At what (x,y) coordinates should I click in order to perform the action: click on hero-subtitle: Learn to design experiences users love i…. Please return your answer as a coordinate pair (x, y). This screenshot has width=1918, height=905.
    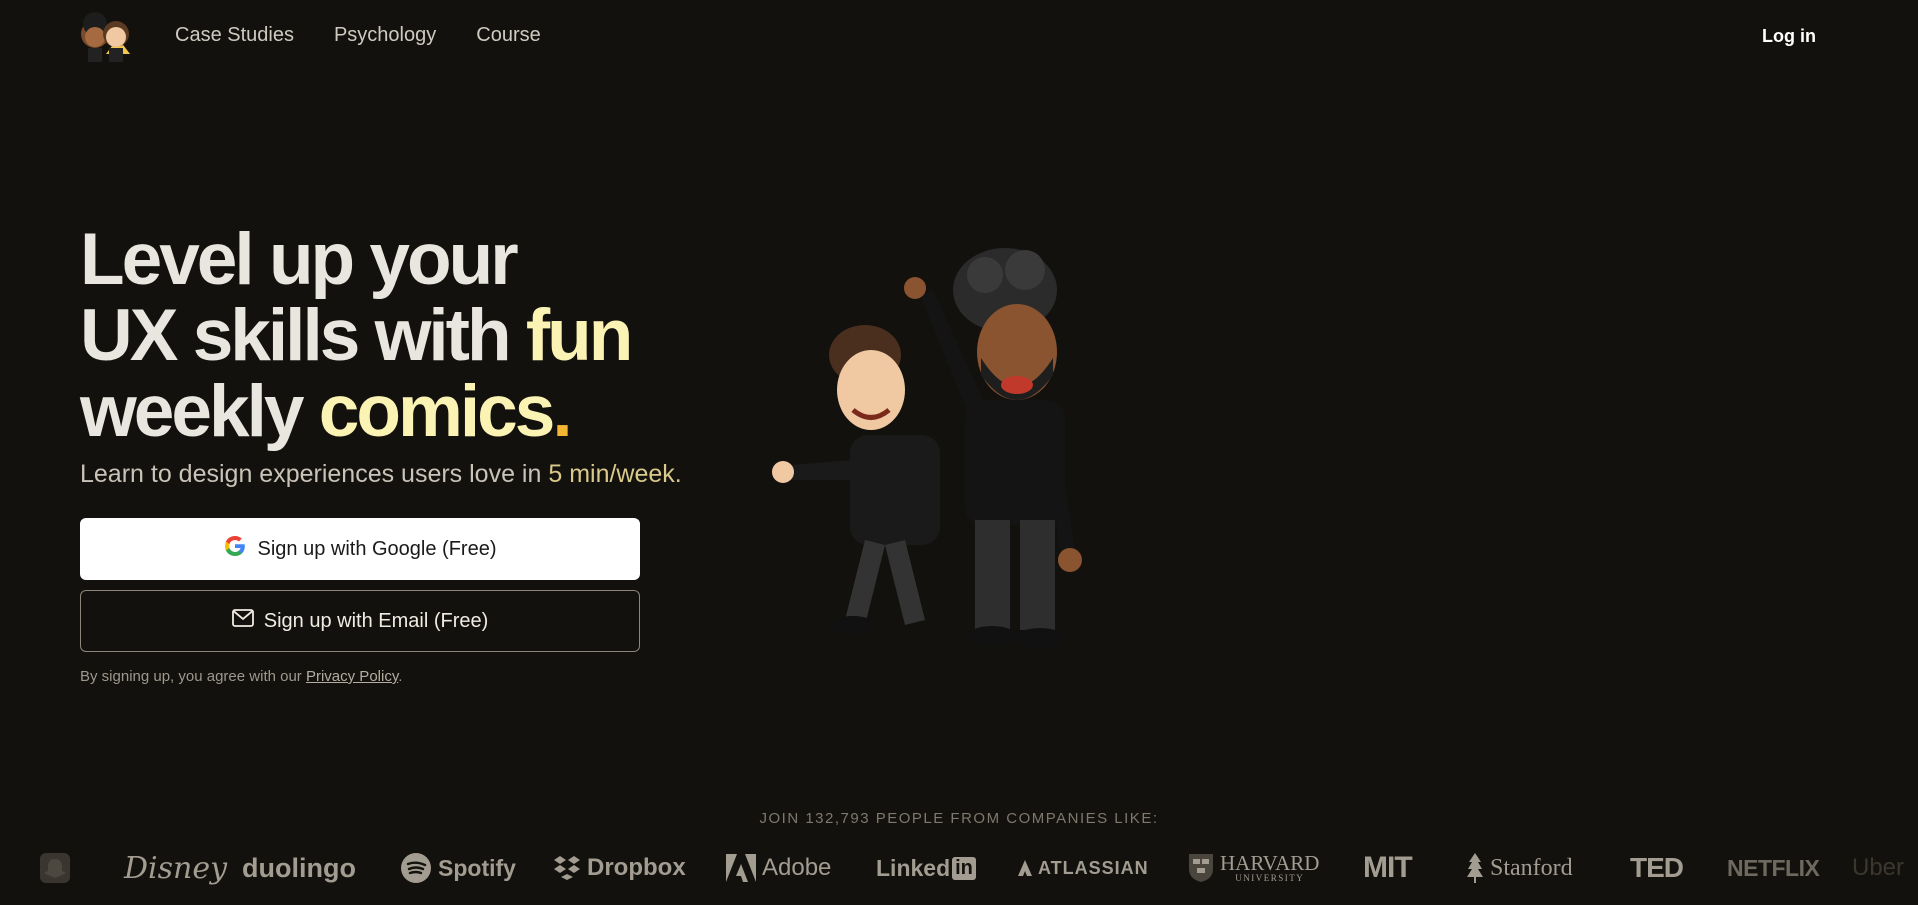
    Looking at the image, I should click on (381, 474).